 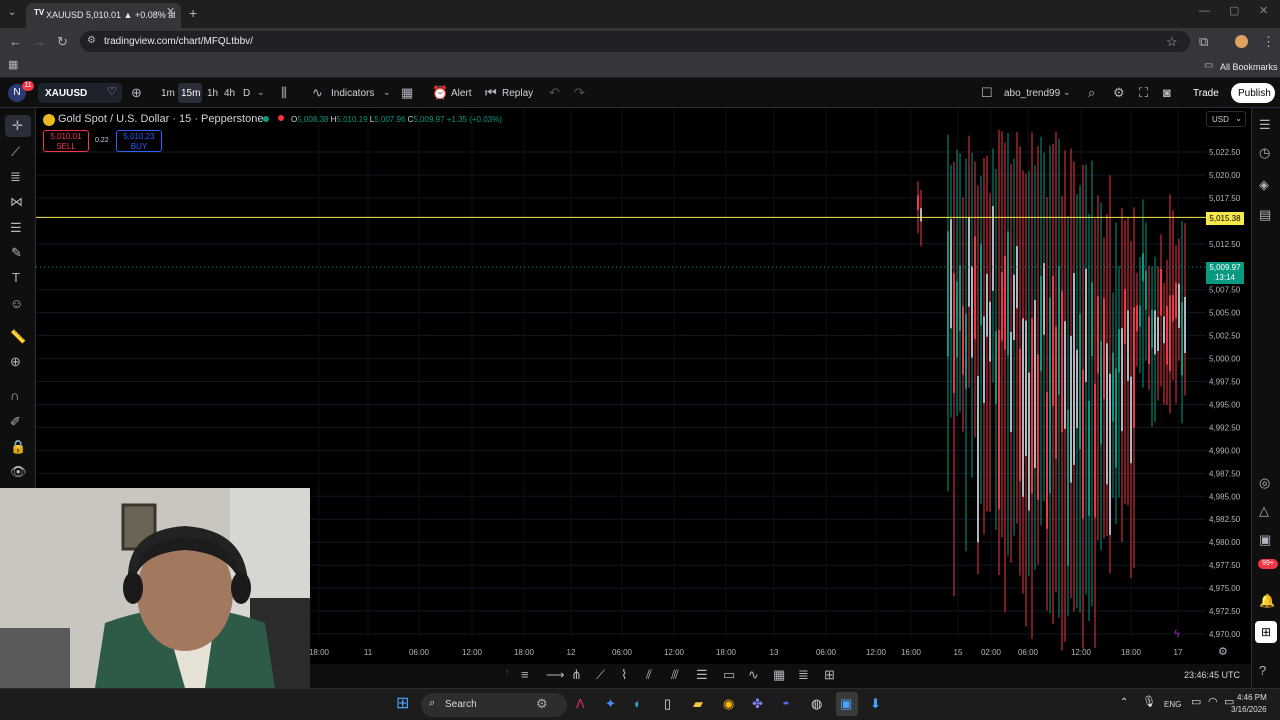 What do you see at coordinates (1172, 704) in the screenshot?
I see `language-indicator: ENG` at bounding box center [1172, 704].